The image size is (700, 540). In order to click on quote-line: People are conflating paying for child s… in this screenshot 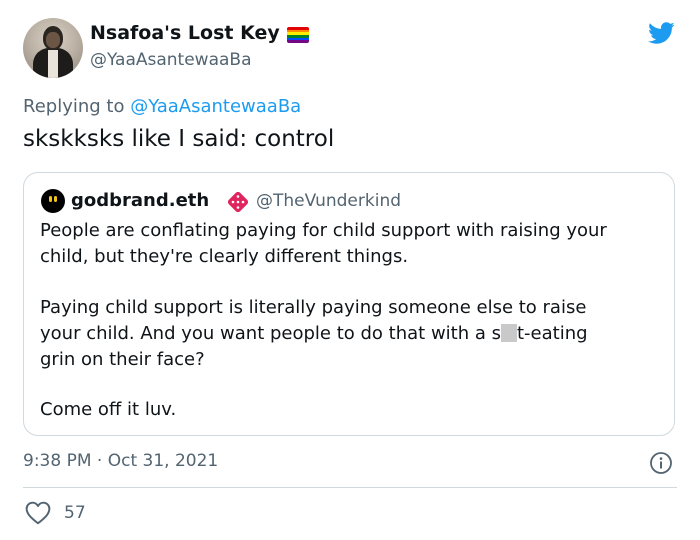, I will do `click(323, 230)`.